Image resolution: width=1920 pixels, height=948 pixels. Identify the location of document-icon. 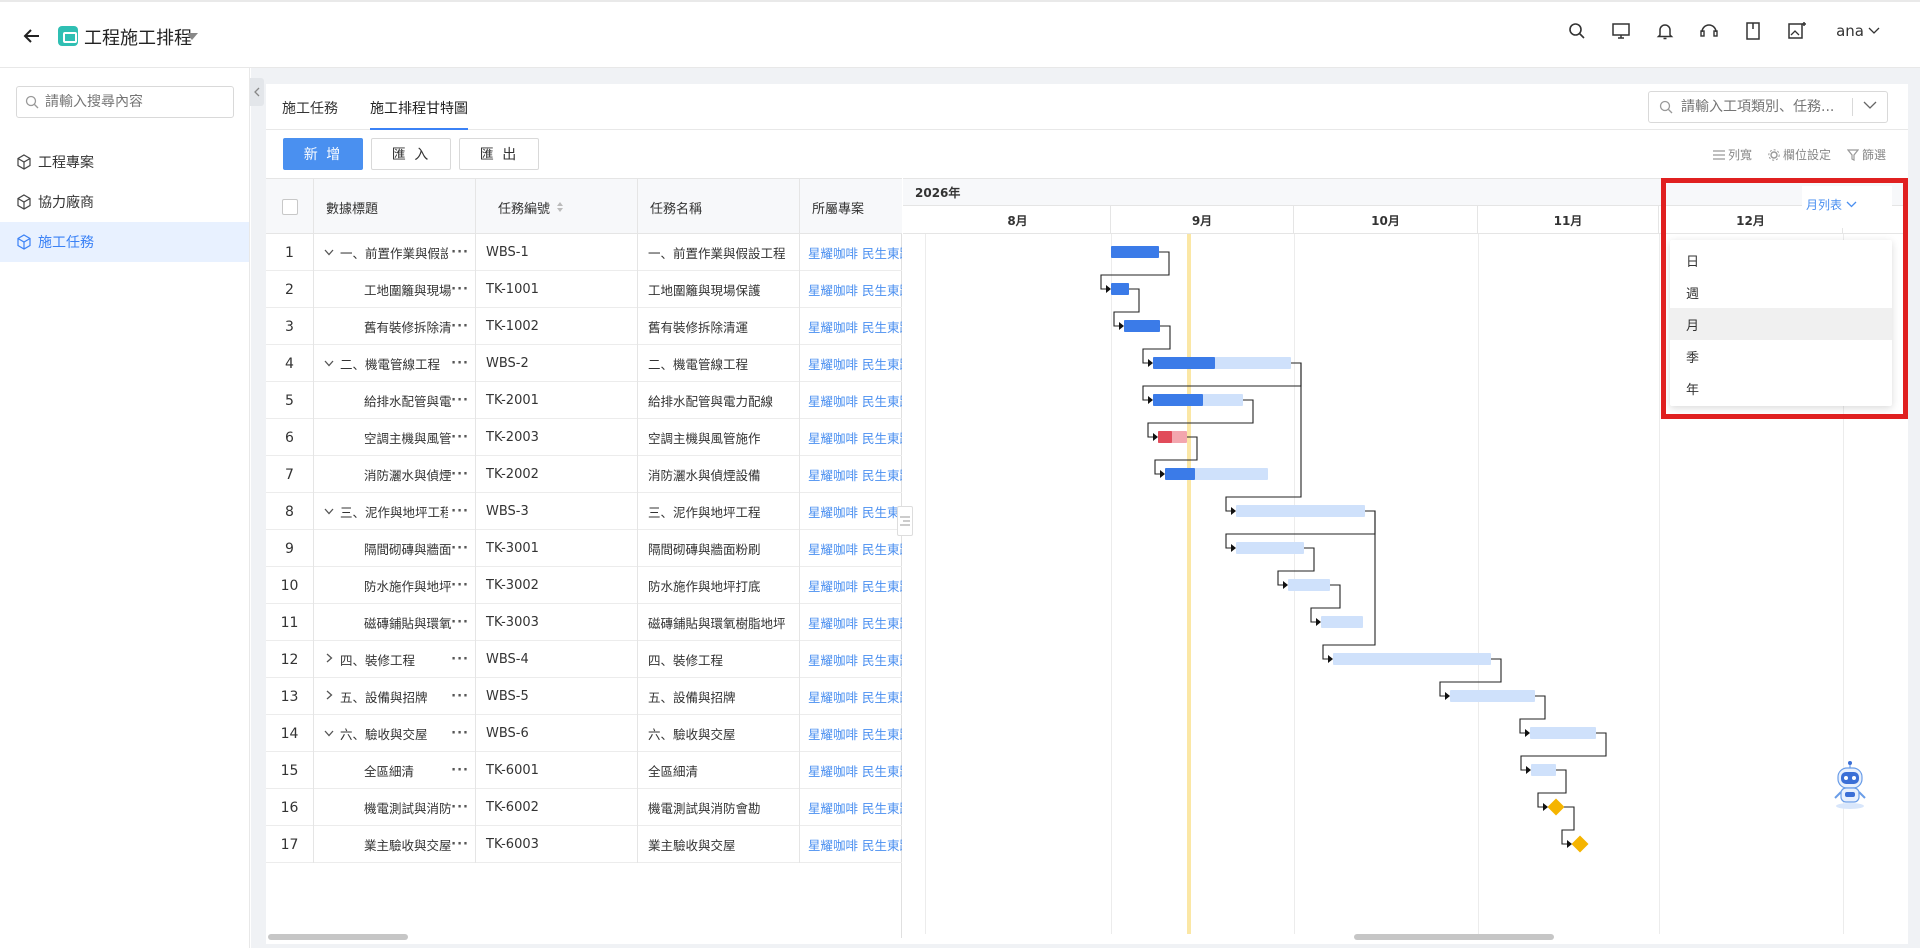
(1753, 31).